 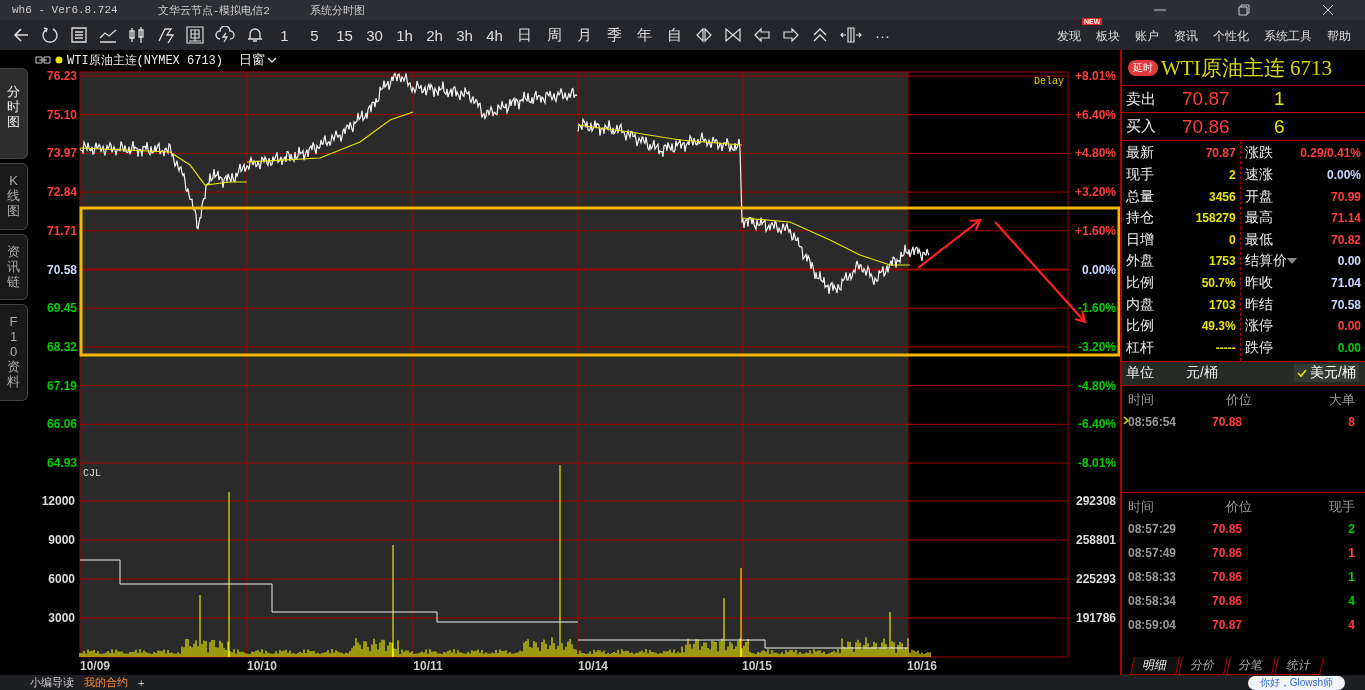 What do you see at coordinates (1095, 192) in the screenshot?
I see `percent-axis-label: +3.20%` at bounding box center [1095, 192].